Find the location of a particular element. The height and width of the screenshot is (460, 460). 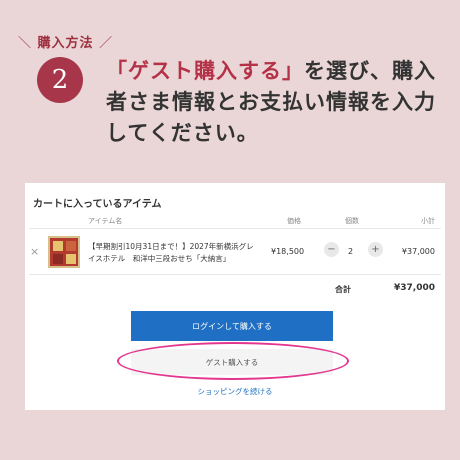

step-number-badge: 2 is located at coordinates (60, 80).